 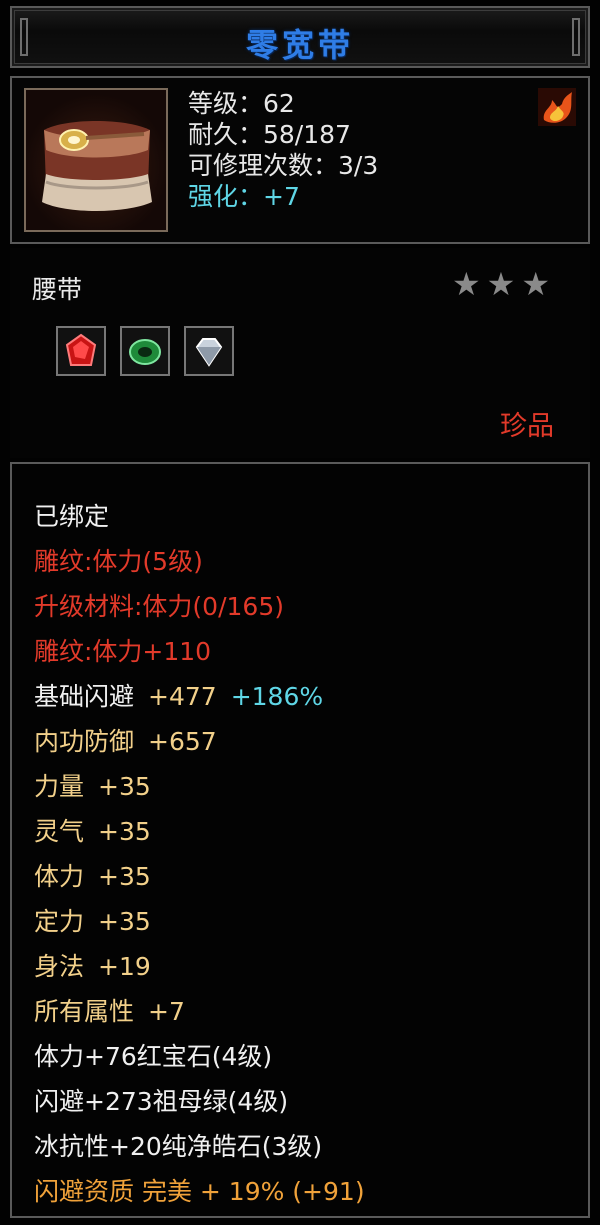 What do you see at coordinates (199, 876) in the screenshot?
I see `stamina-attribute: 体力 +35` at bounding box center [199, 876].